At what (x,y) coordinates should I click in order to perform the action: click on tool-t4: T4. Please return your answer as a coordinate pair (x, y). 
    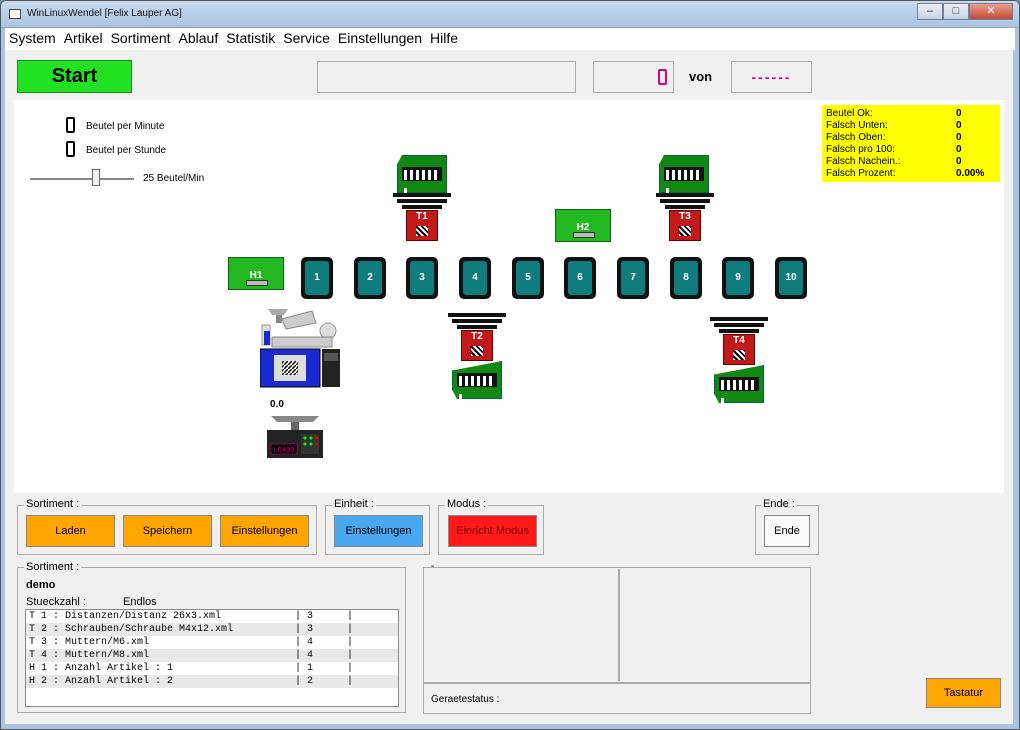
    Looking at the image, I should click on (739, 343).